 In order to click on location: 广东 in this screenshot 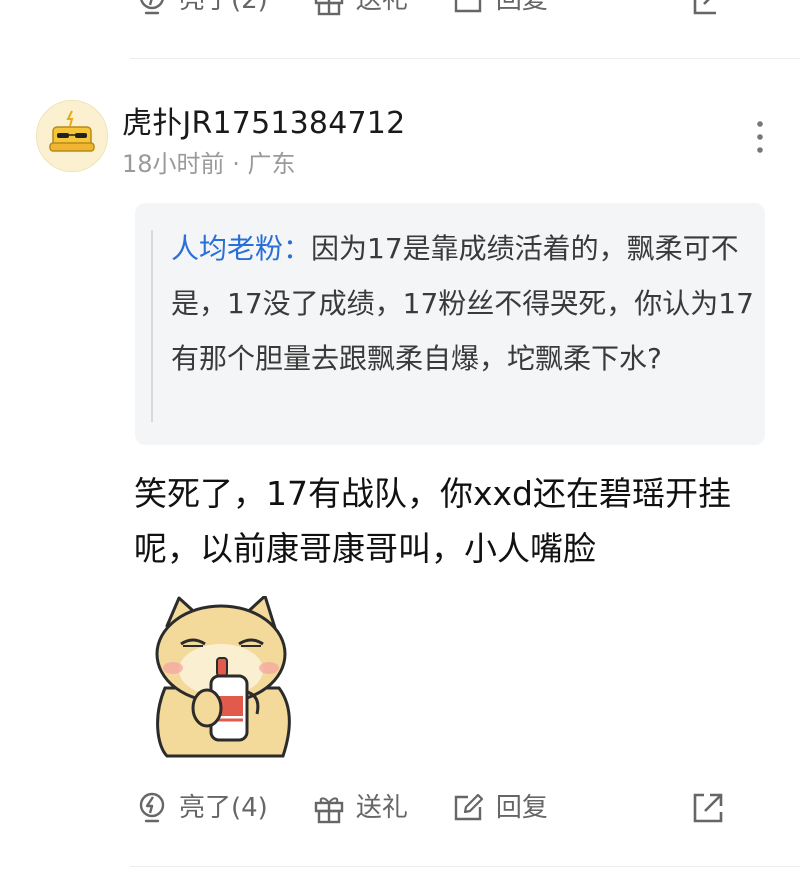, I will do `click(271, 164)`.